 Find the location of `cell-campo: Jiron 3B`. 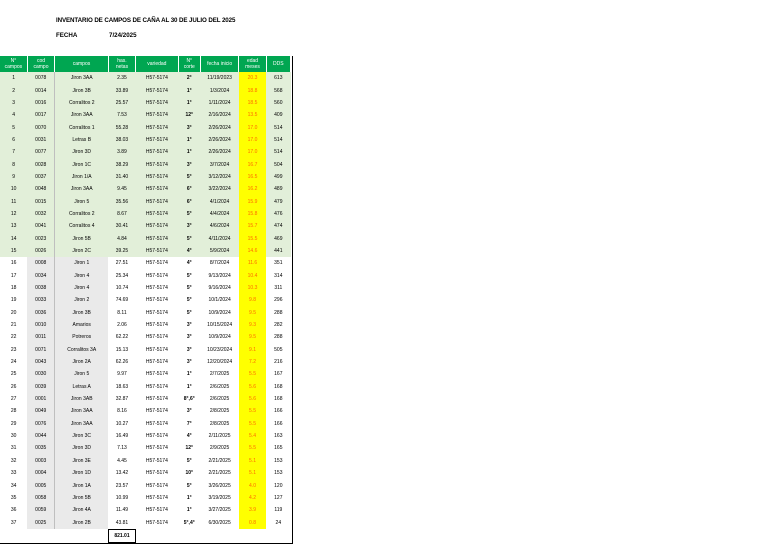

cell-campo: Jiron 3B is located at coordinates (81, 312).